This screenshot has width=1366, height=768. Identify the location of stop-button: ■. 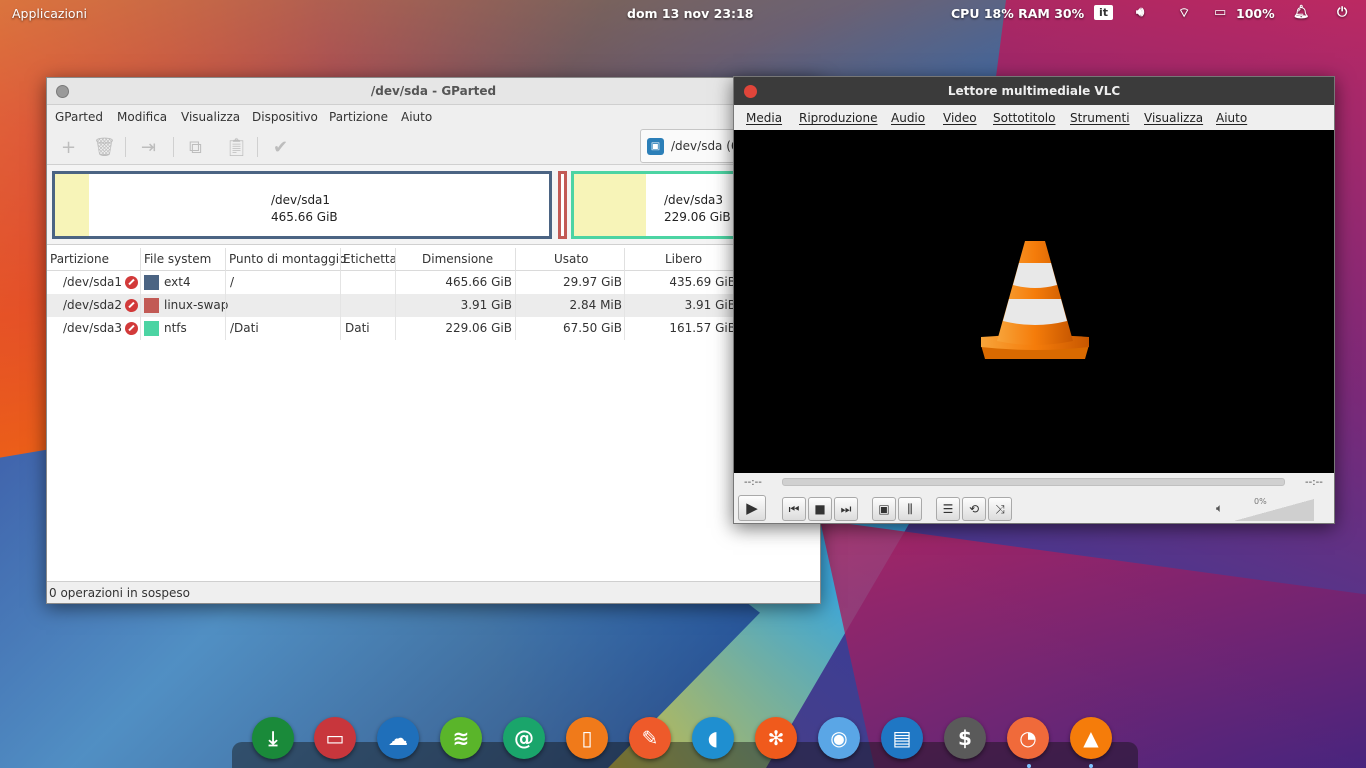
(820, 509).